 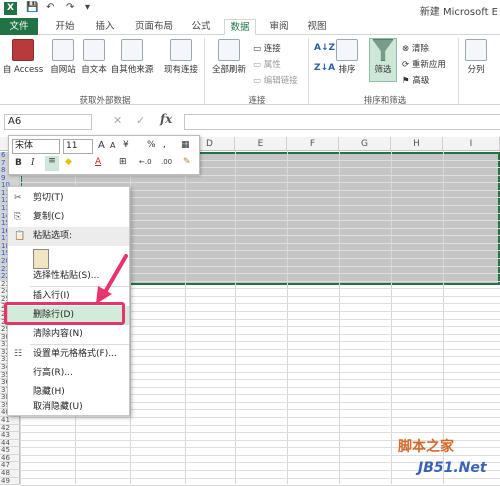 What do you see at coordinates (426, 447) in the screenshot?
I see `watermark-text: 脚本之家` at bounding box center [426, 447].